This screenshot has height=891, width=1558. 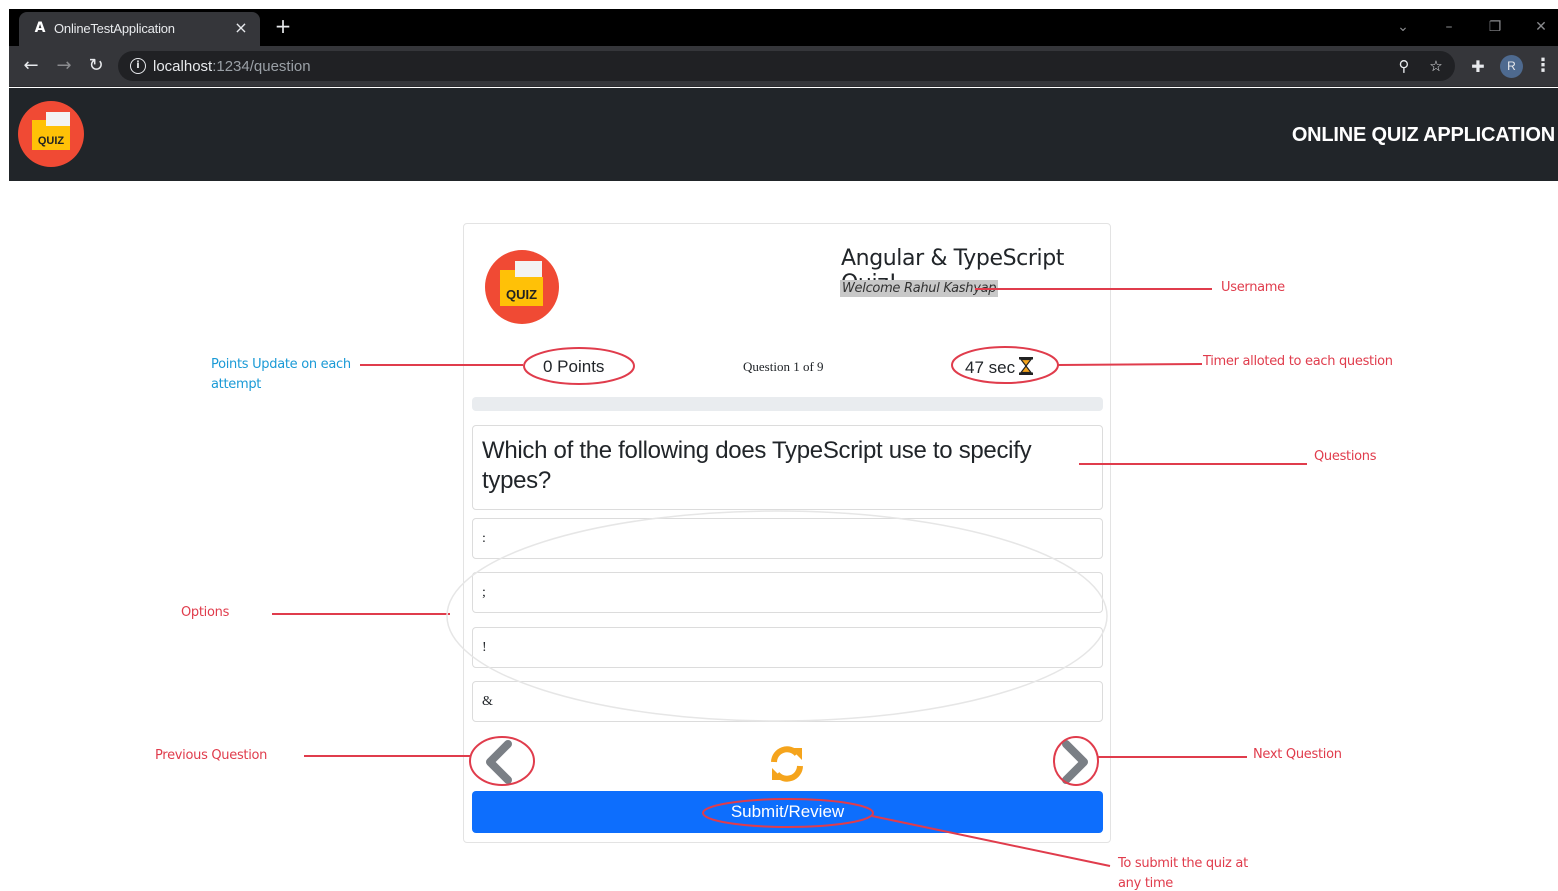 What do you see at coordinates (990, 367) in the screenshot?
I see `timer-text: 47 sec` at bounding box center [990, 367].